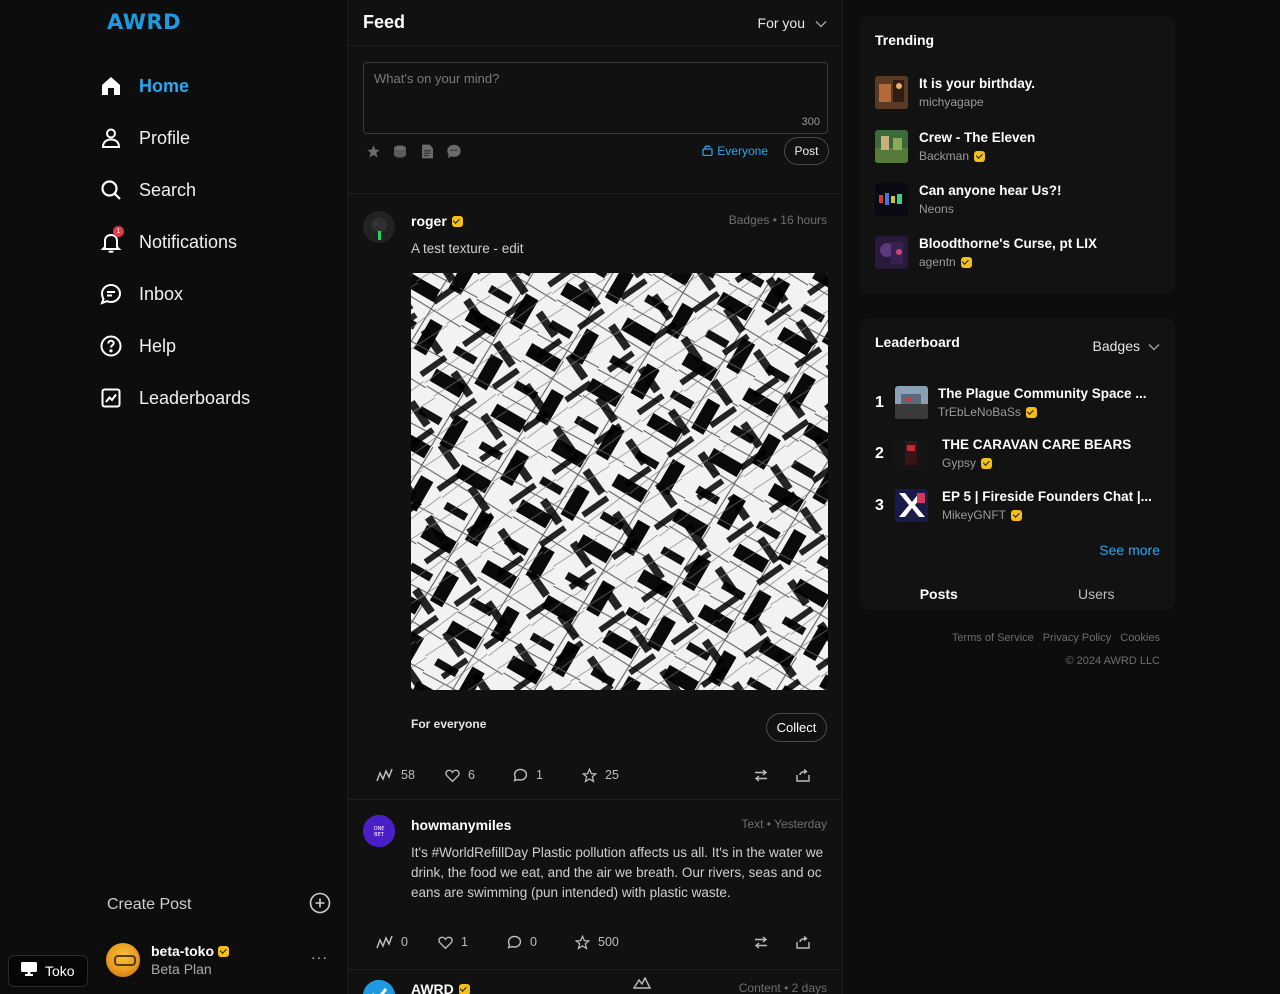  I want to click on leaderboard-item: 2 THE CARAVAN CARE BEARS Gypsy, so click(1003, 453).